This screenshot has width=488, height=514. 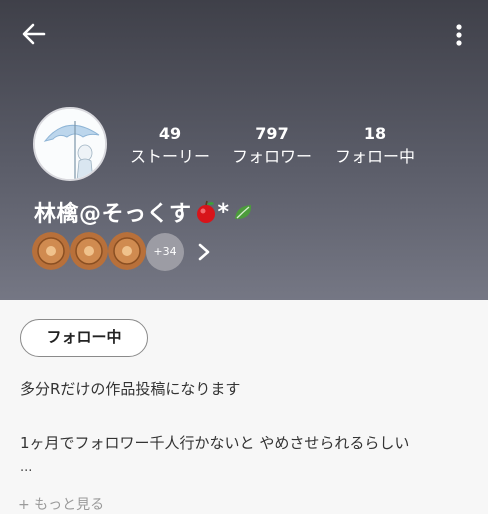 I want to click on stat-stories-label: ストーリー, so click(x=169, y=156).